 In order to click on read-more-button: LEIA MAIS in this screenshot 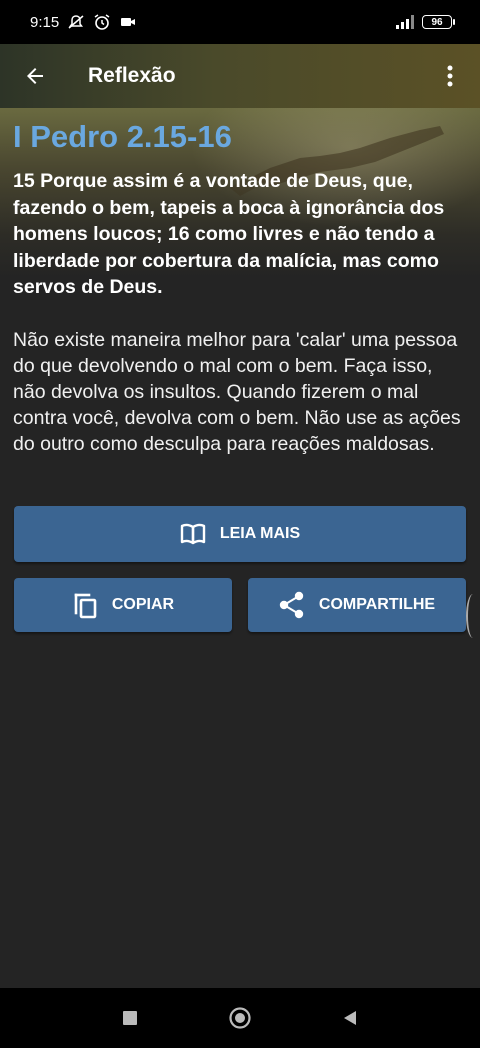, I will do `click(240, 534)`.